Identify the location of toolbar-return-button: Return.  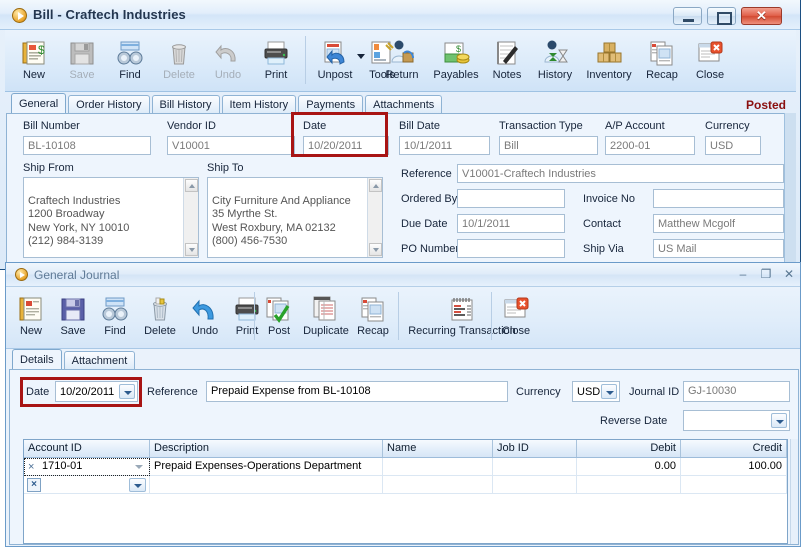
(402, 58).